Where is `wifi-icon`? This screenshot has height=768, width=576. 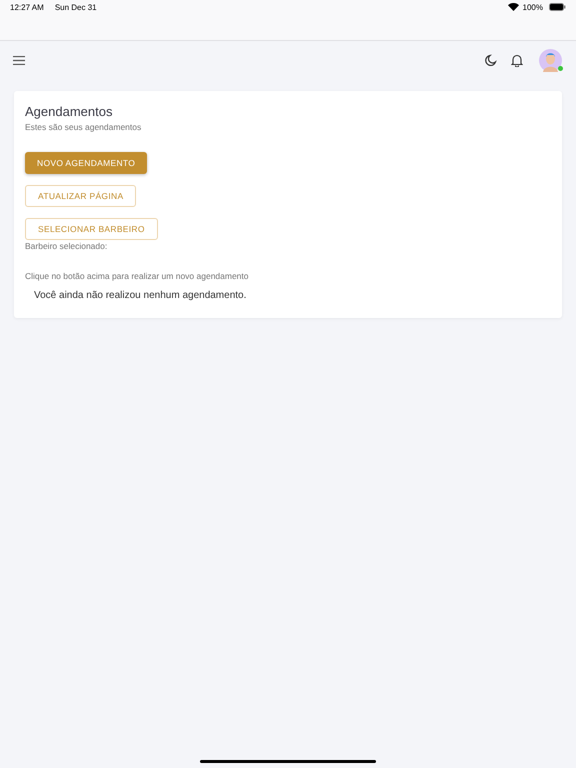
wifi-icon is located at coordinates (513, 7).